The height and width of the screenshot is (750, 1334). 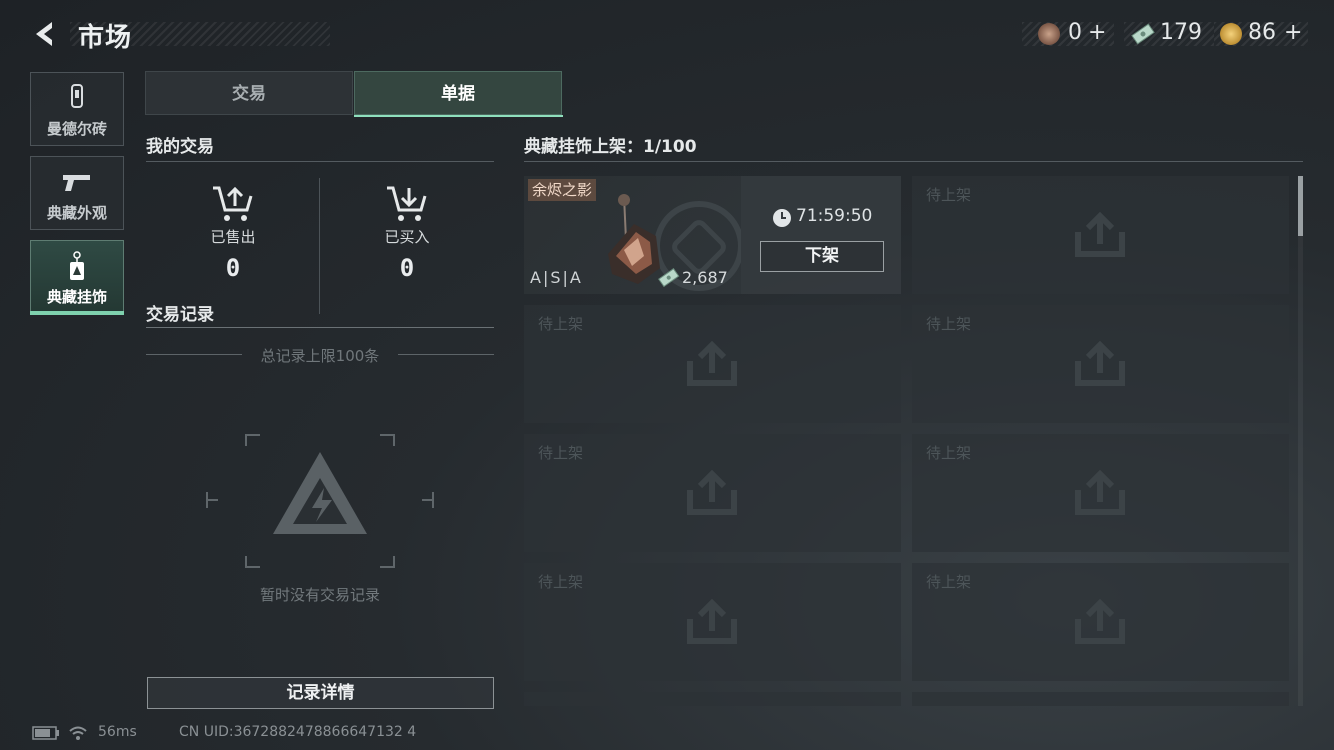 I want to click on sidebar-item-label: 曼德尔砖, so click(x=76, y=129).